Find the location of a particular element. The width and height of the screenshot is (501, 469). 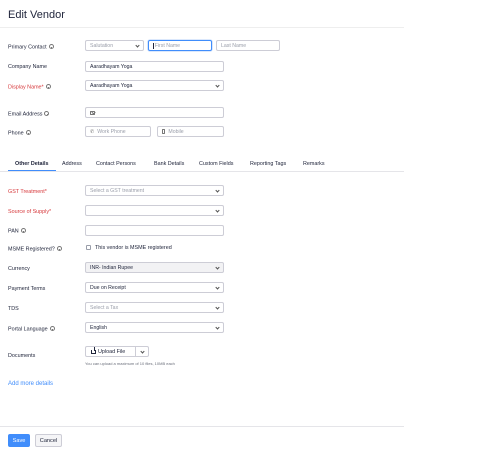

tab-reporting-tags: Reporting Tags is located at coordinates (268, 164).